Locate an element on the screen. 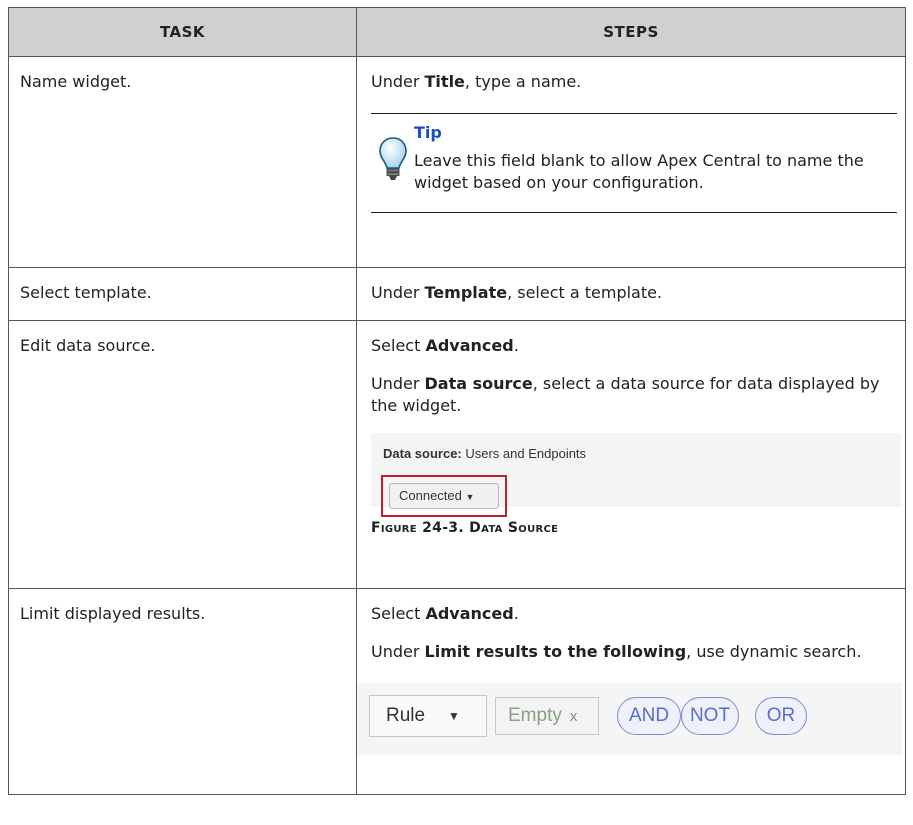 The image size is (913, 825). connected-dropdown: Connected ▼ is located at coordinates (444, 496).